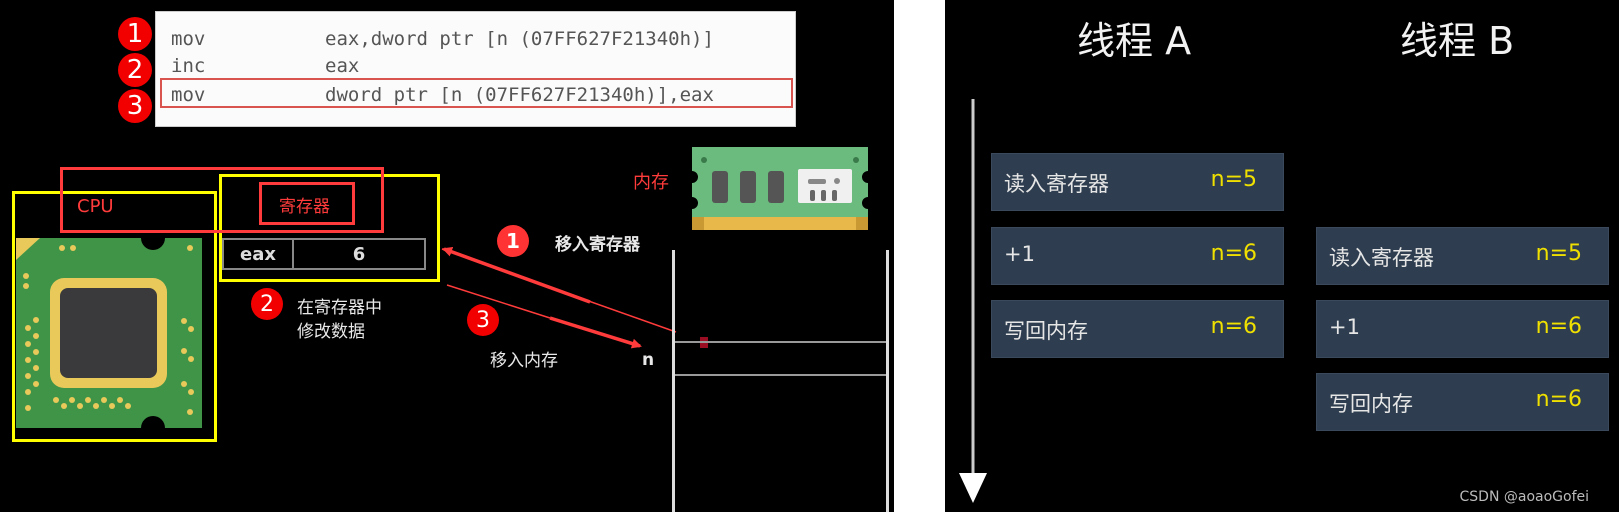 Image resolution: width=1619 pixels, height=512 pixels. I want to click on memory-table-left-border, so click(673, 381).